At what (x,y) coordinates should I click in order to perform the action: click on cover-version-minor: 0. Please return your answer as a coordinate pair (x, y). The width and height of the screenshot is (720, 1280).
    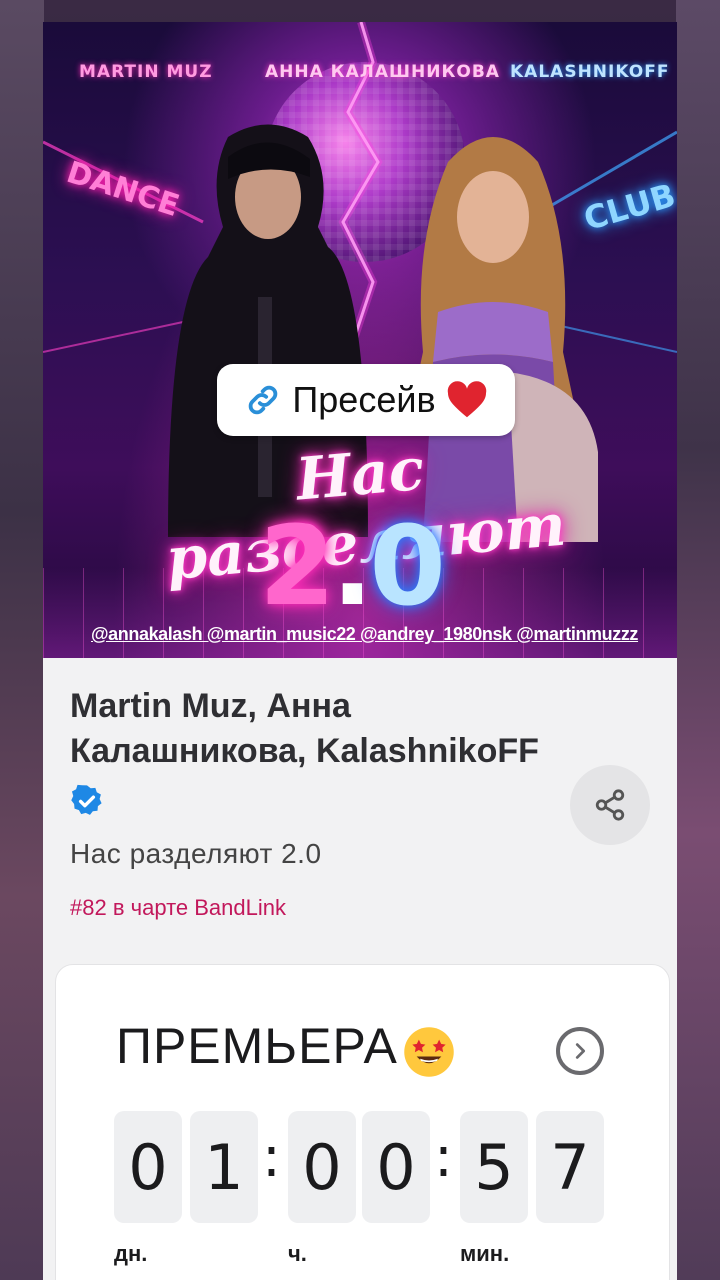
    Looking at the image, I should click on (407, 566).